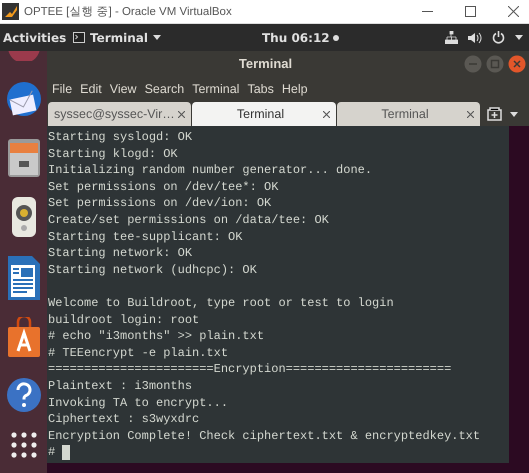  What do you see at coordinates (296, 37) in the screenshot?
I see `clock: Thu 06:12` at bounding box center [296, 37].